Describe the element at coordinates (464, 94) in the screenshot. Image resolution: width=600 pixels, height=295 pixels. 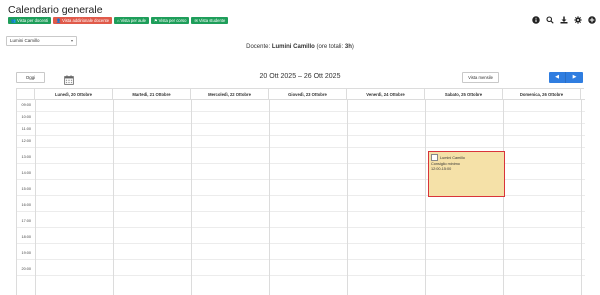
I see `day-header-saturday: Sabato, 25 Ottobre` at that location.